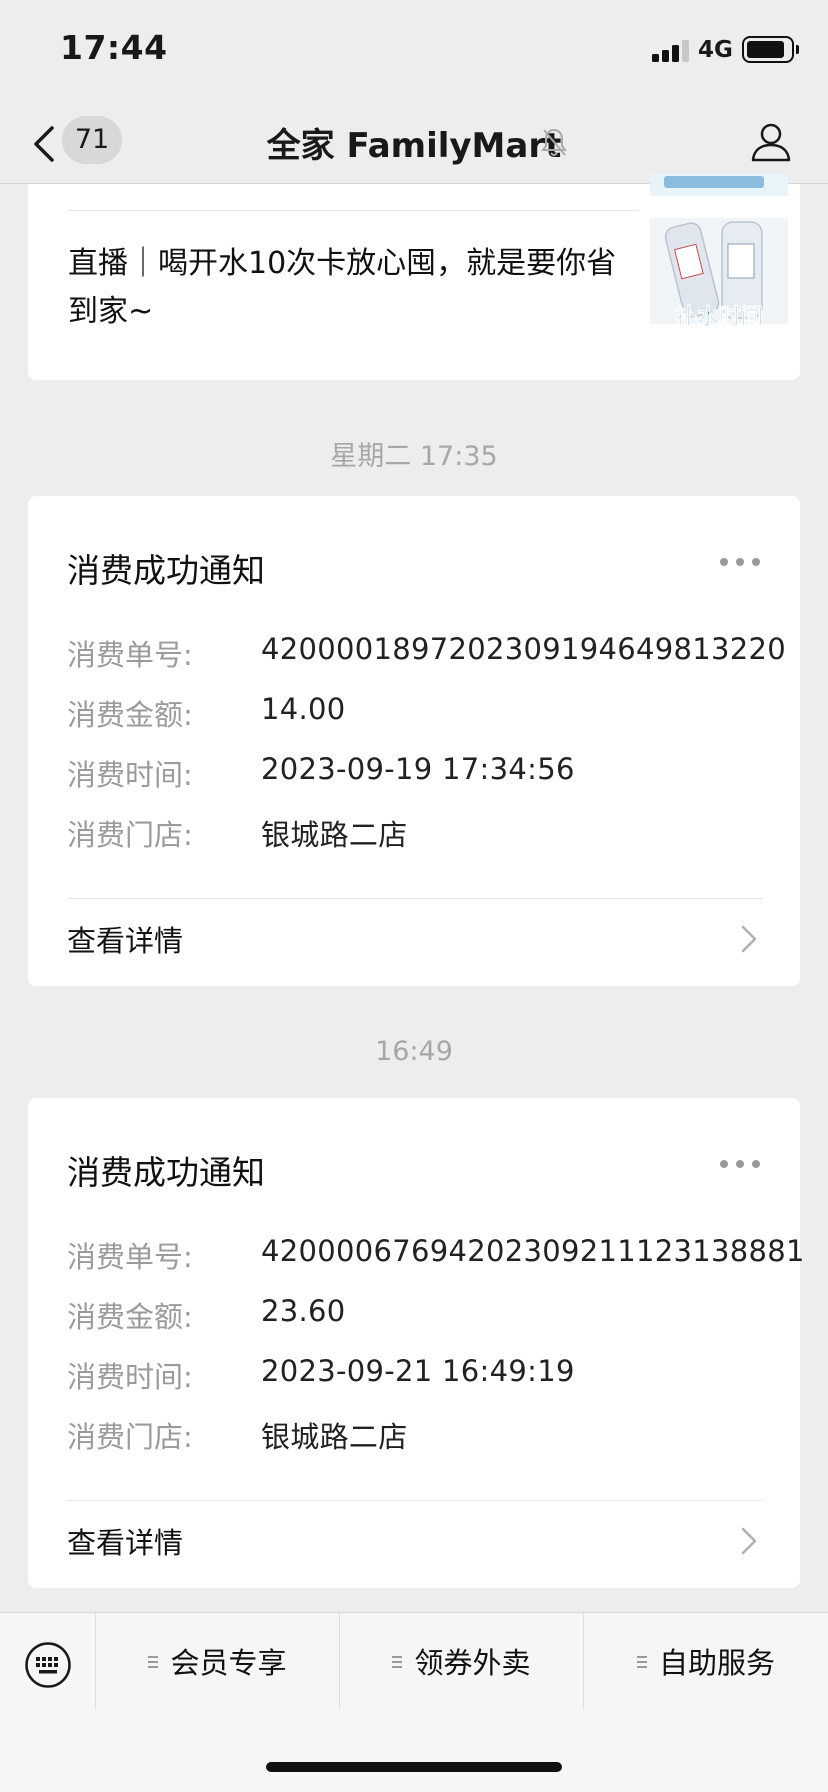 The height and width of the screenshot is (1792, 828). What do you see at coordinates (418, 1371) in the screenshot?
I see `time-value: 2023-09-21 16:49:19` at bounding box center [418, 1371].